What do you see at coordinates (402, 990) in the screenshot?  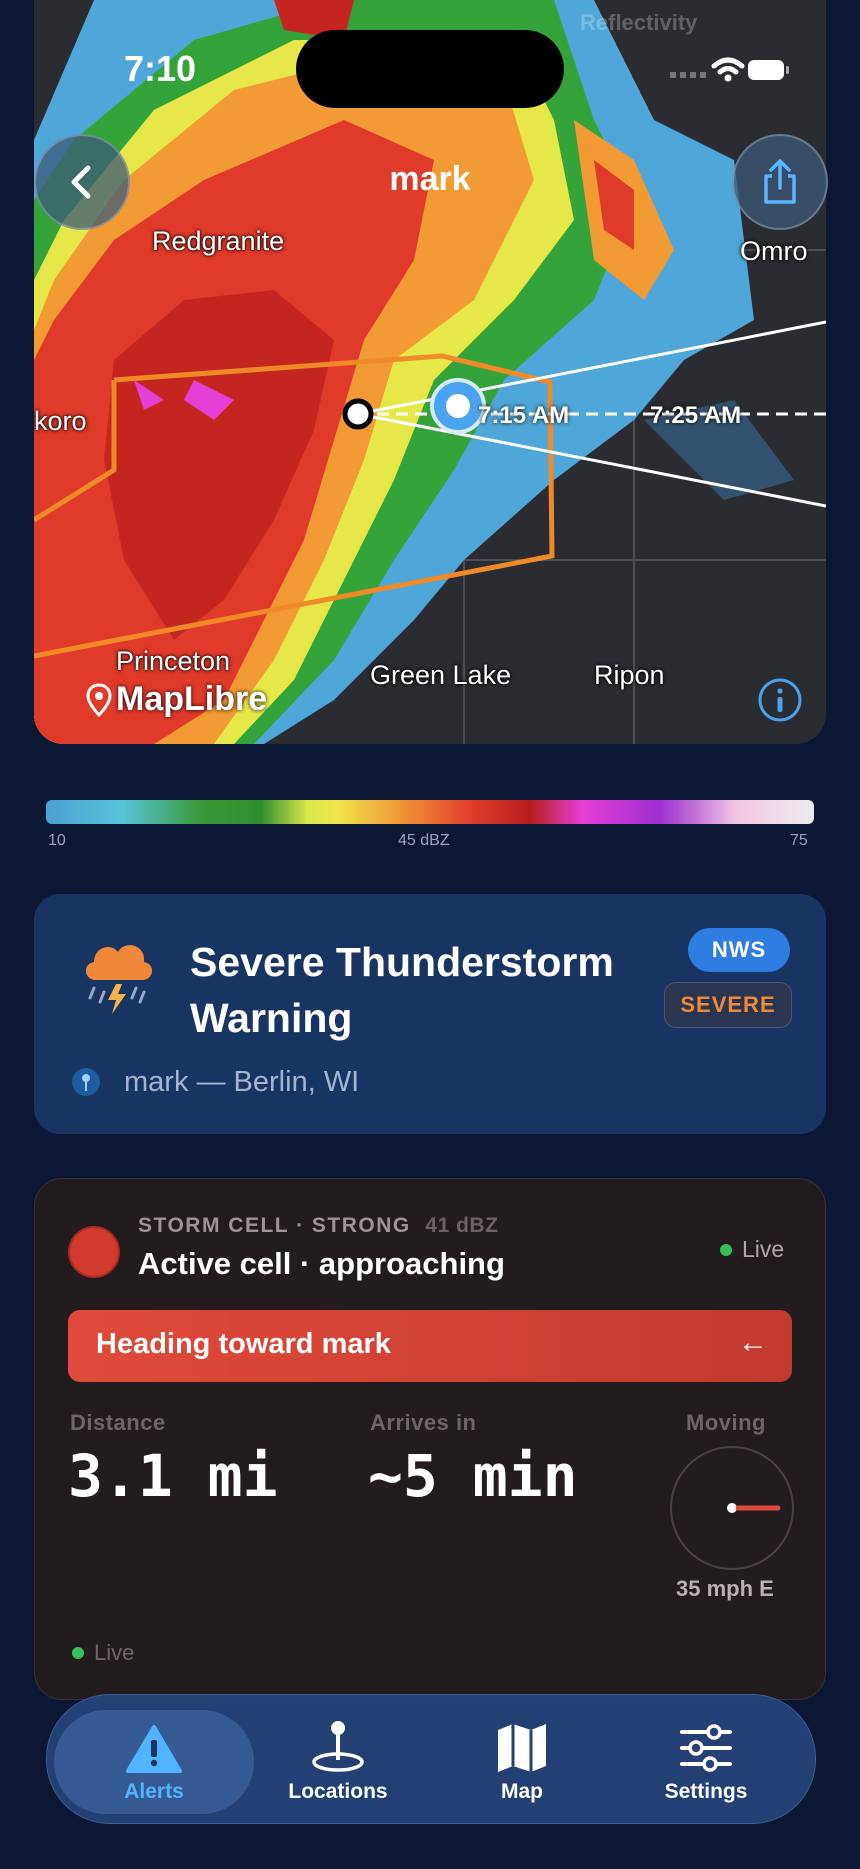 I see `warning-title: Severe Thunderstorm Warning` at bounding box center [402, 990].